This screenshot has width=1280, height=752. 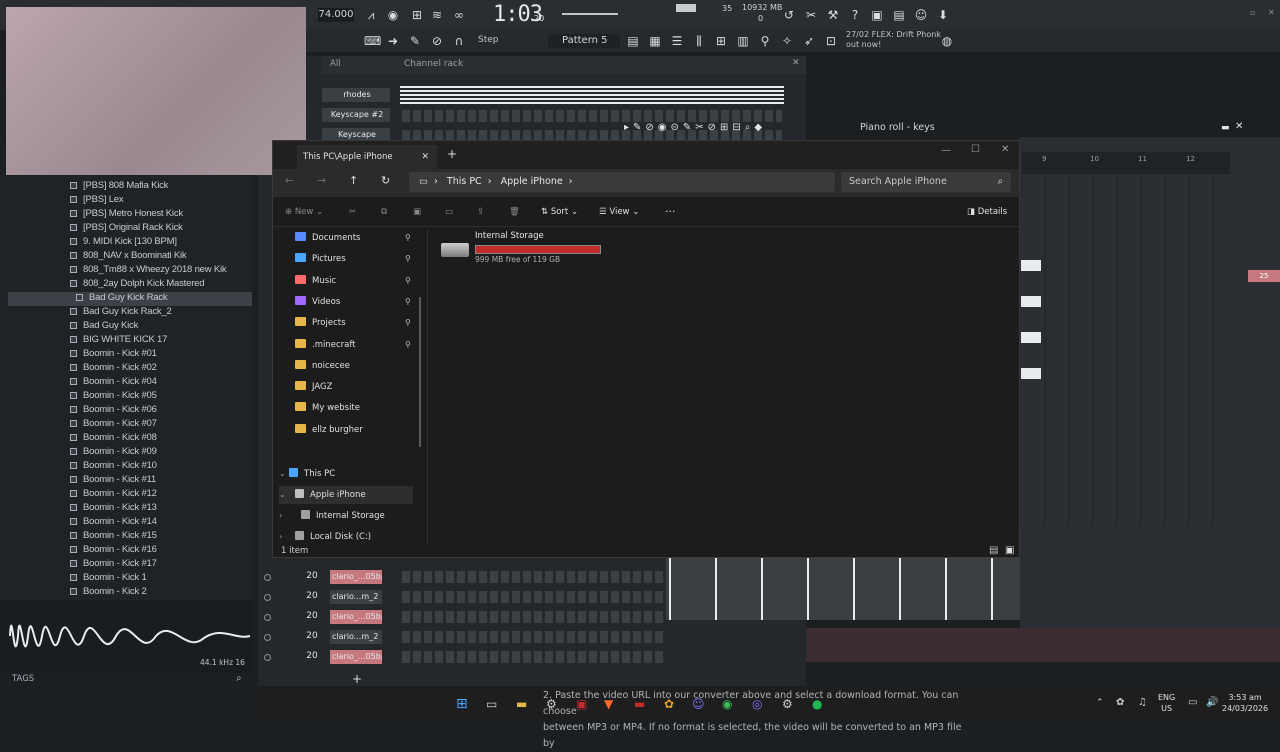 What do you see at coordinates (1245, 703) in the screenshot?
I see `system-clock: 3:53 am 24/03/2026` at bounding box center [1245, 703].